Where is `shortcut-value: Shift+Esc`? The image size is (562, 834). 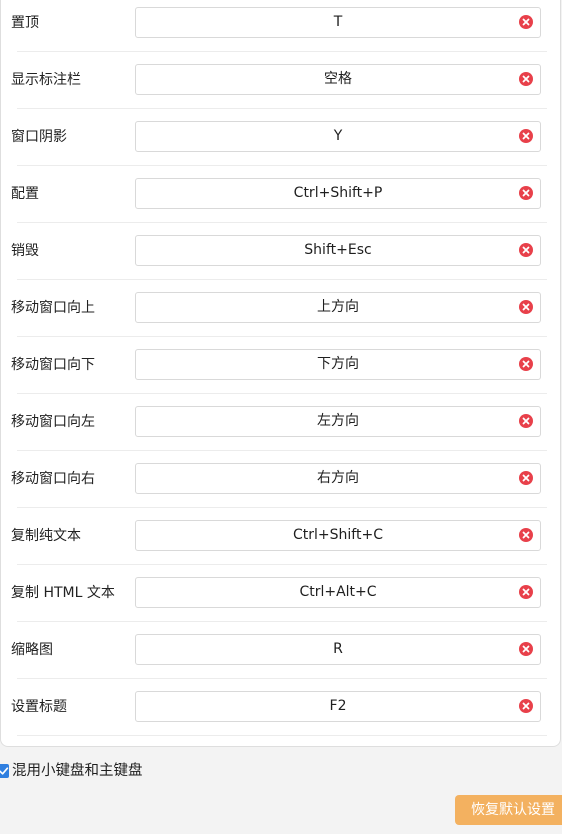
shortcut-value: Shift+Esc is located at coordinates (338, 250).